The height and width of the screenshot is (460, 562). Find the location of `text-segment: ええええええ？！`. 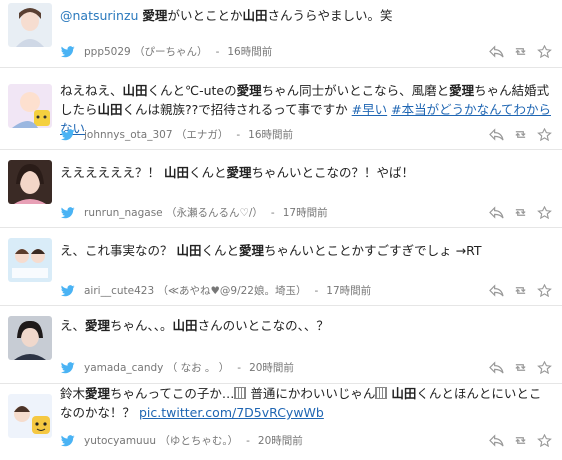

text-segment: ええええええ？！ is located at coordinates (112, 172).